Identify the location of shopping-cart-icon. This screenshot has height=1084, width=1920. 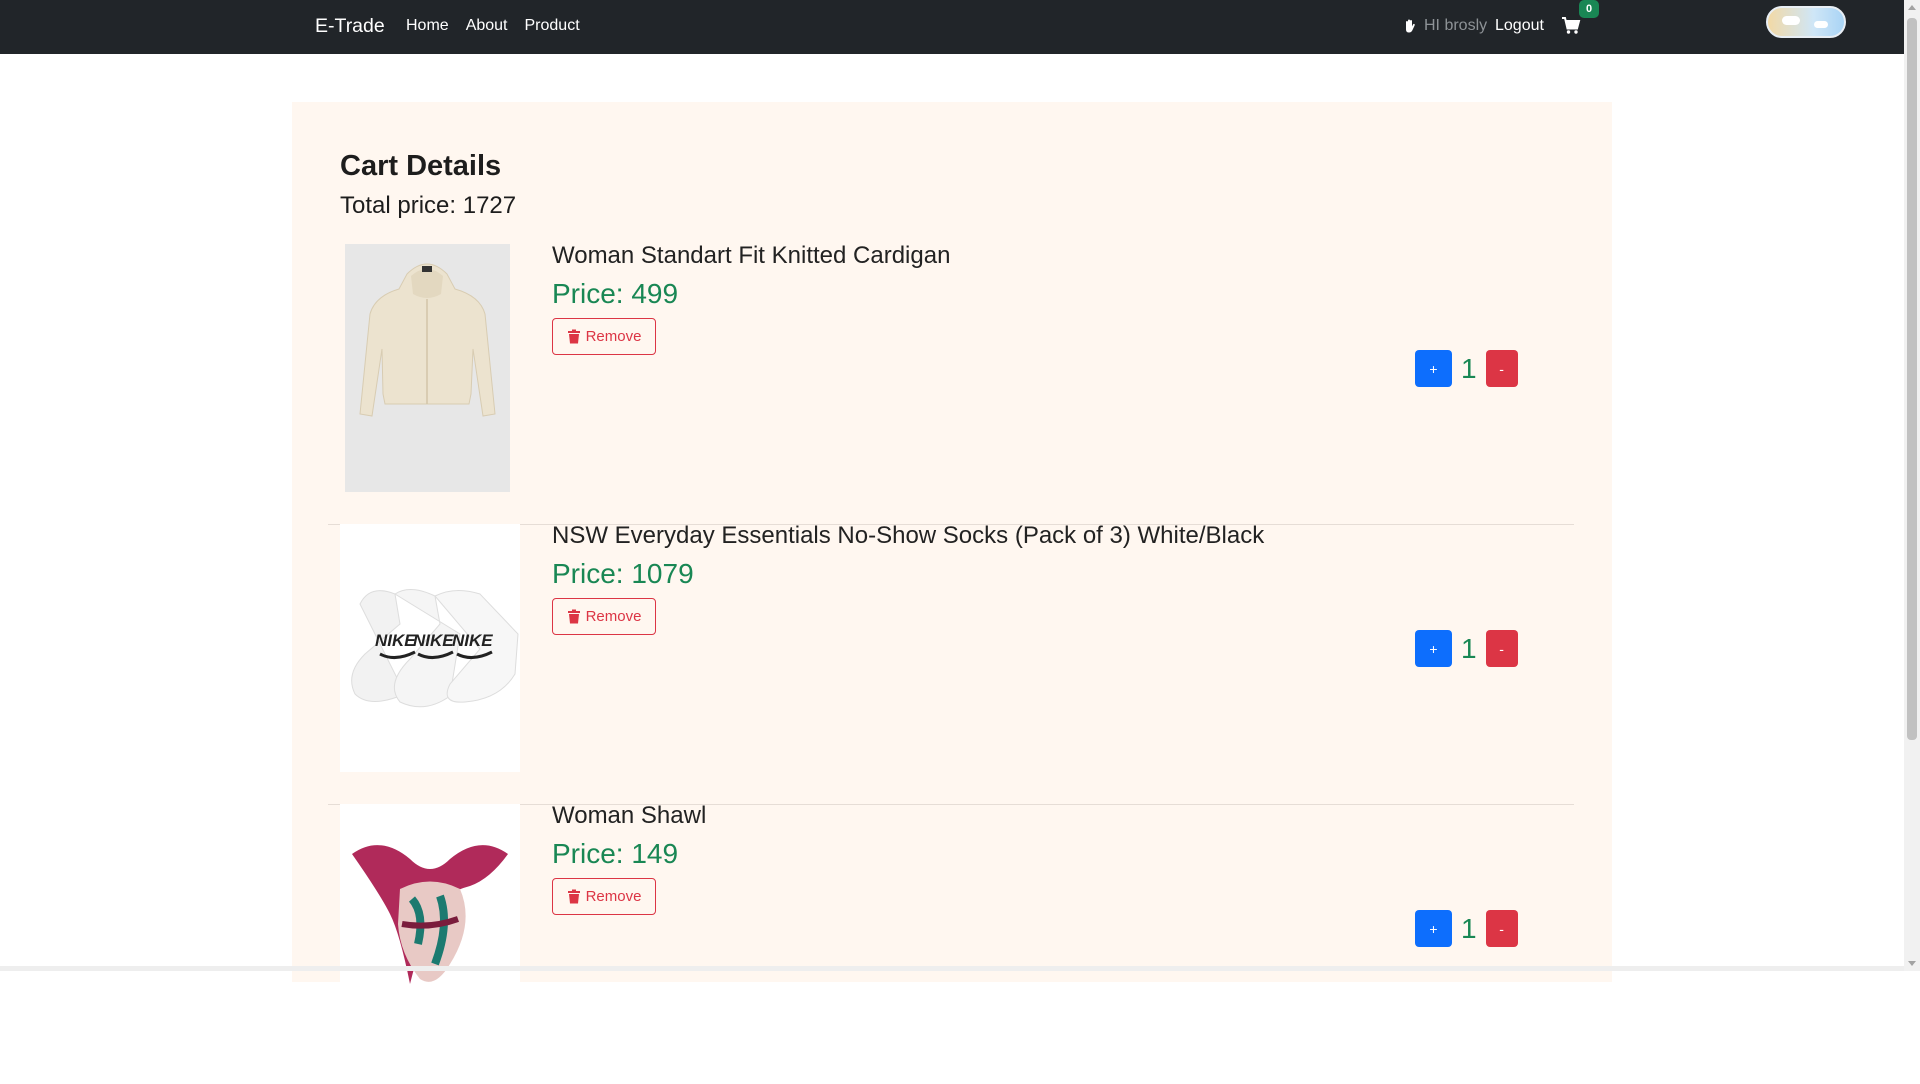
(1571, 25).